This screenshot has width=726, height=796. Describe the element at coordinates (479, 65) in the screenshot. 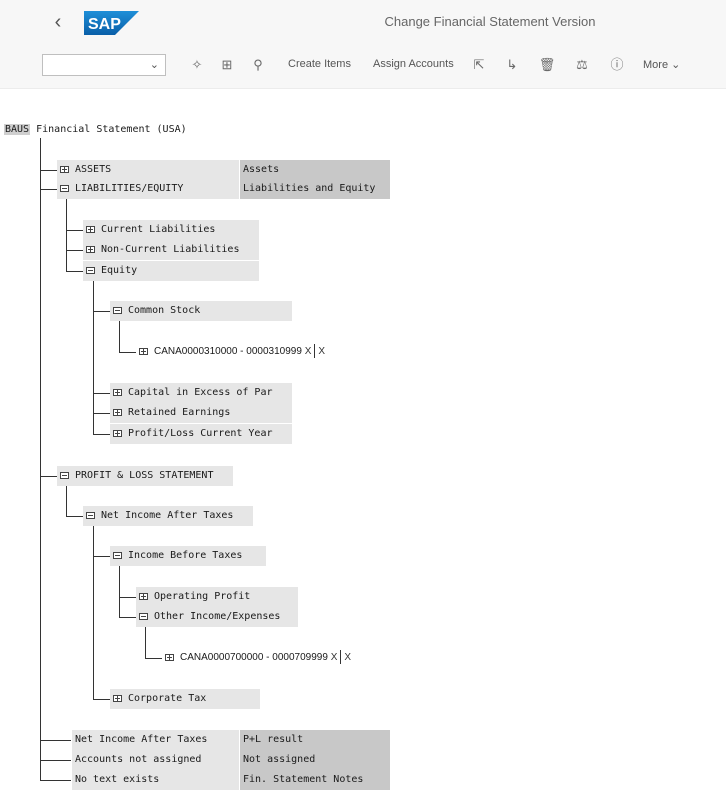

I see `select-icon: ⇱` at that location.